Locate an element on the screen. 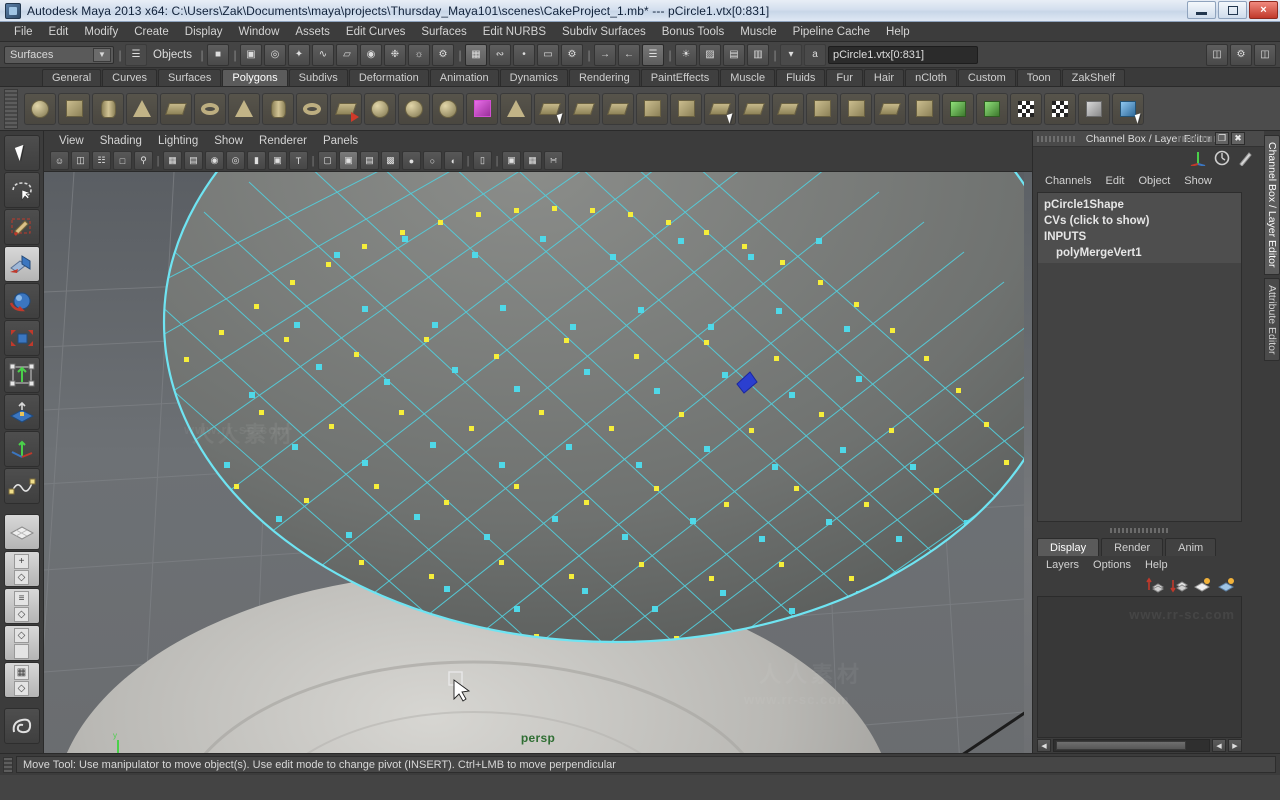 The image size is (1280, 800). animation-clock-icon is located at coordinates (1222, 159).